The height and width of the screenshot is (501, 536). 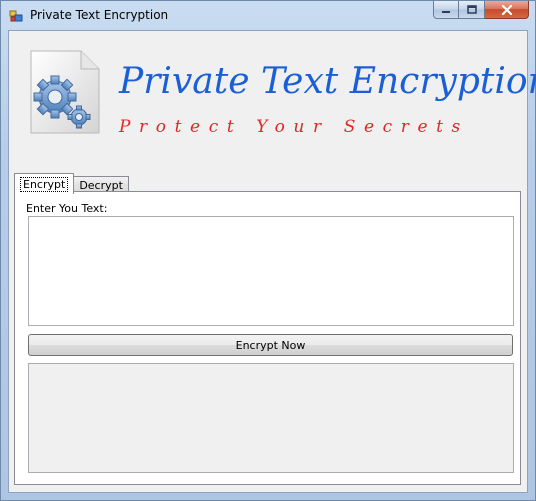 I want to click on gear-document-icon, so click(x=65, y=92).